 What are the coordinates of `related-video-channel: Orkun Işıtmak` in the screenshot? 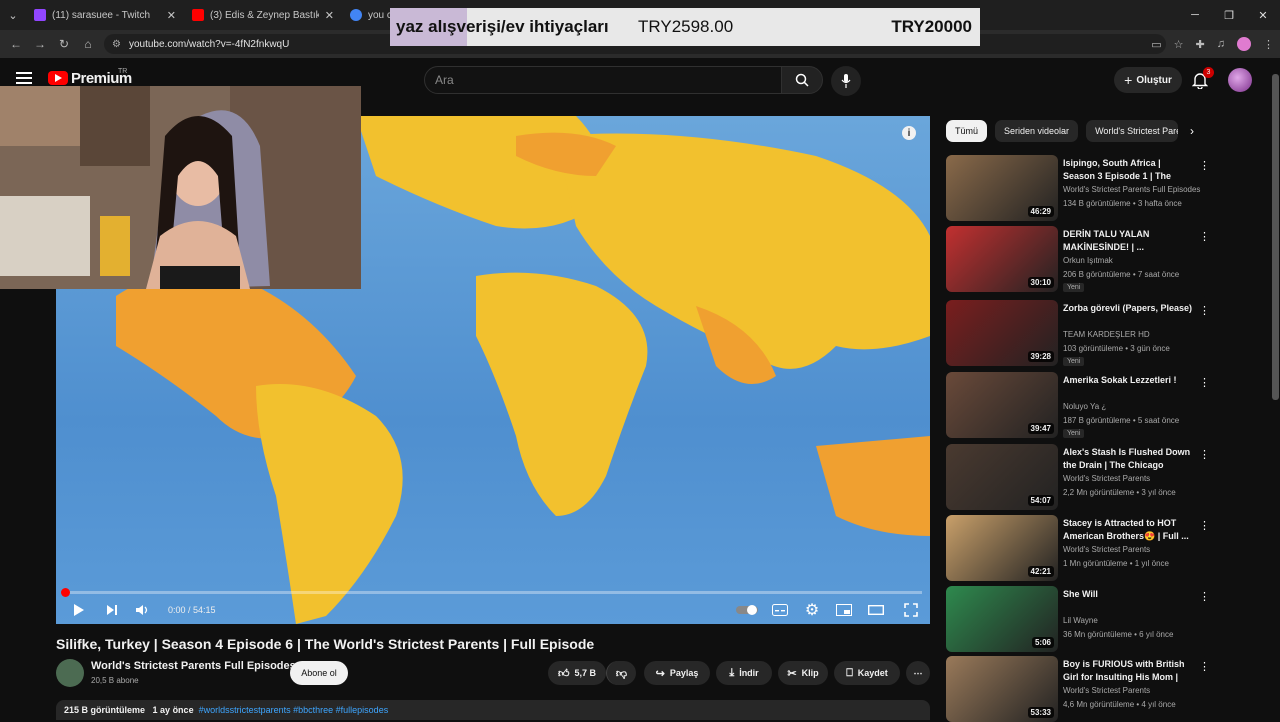 It's located at (1088, 260).